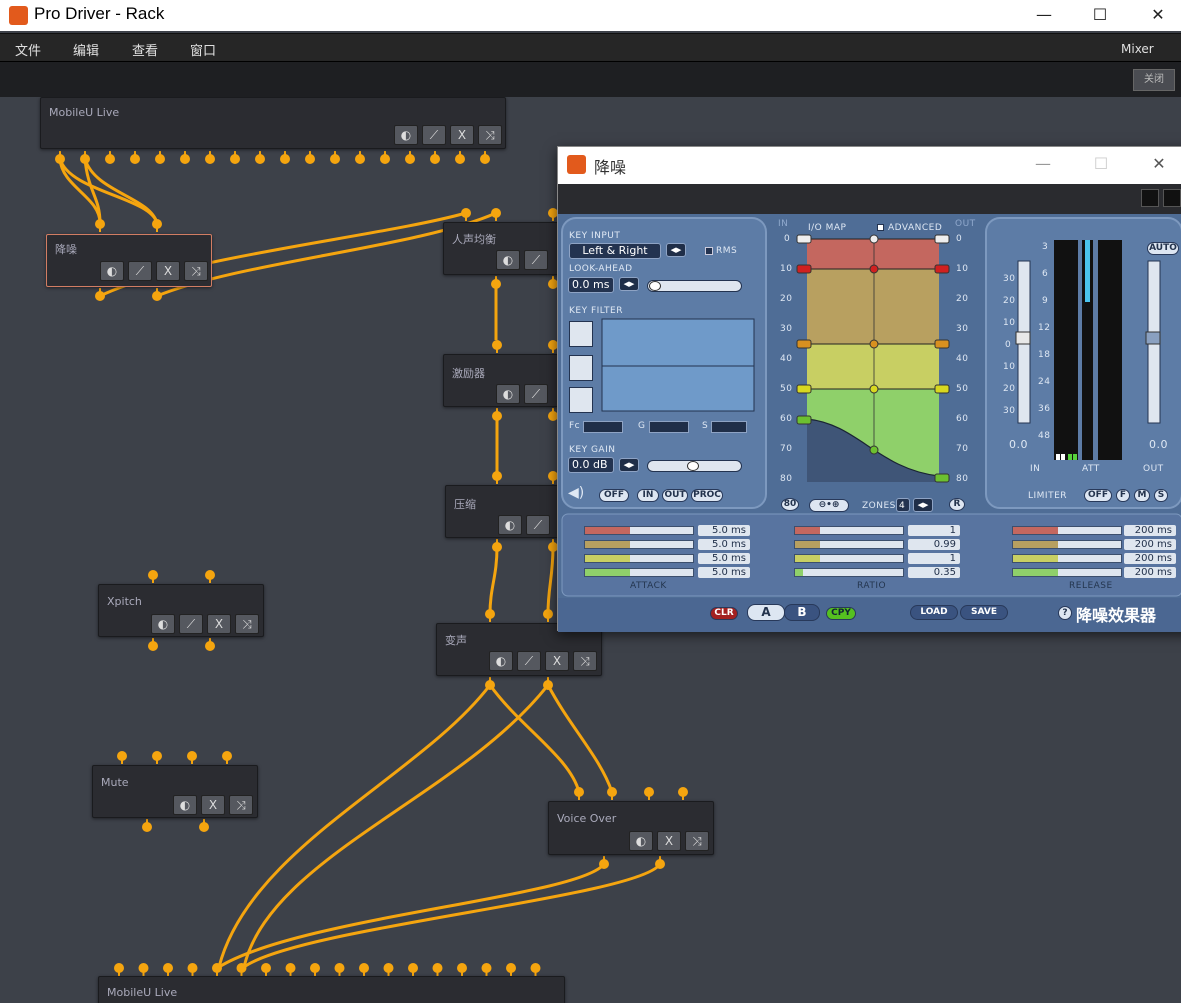 The image size is (1181, 1003). What do you see at coordinates (934, 530) in the screenshot?
I see `ratio-value-1: 1` at bounding box center [934, 530].